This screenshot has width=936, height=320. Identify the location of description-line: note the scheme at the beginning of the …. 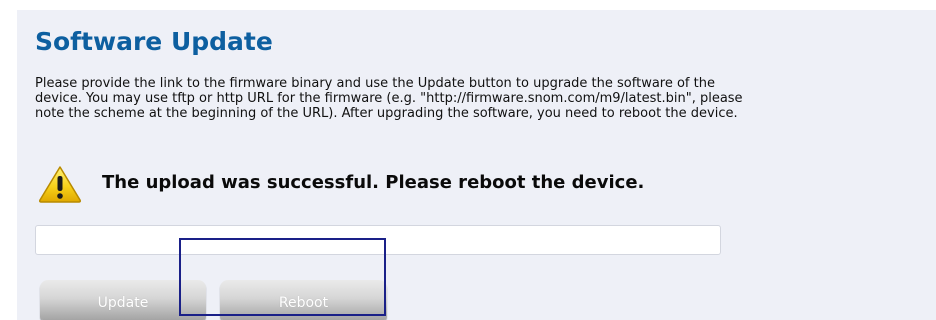
(386, 113).